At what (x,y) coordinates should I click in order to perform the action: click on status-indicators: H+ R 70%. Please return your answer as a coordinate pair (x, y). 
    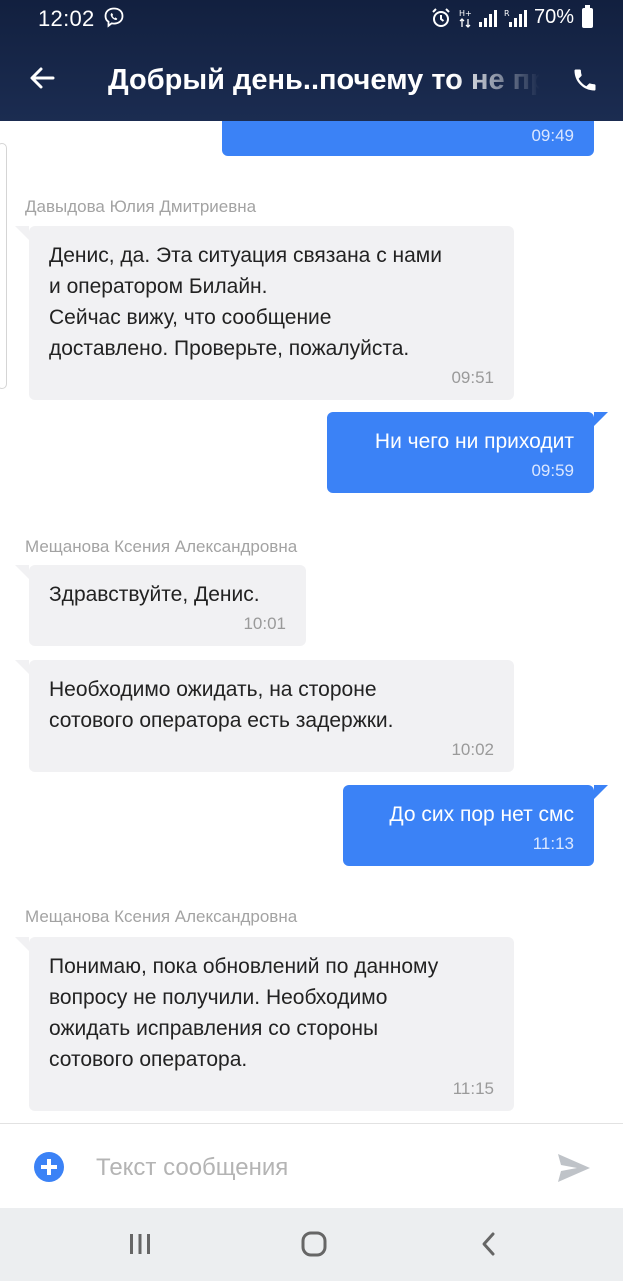
    Looking at the image, I should click on (511, 16).